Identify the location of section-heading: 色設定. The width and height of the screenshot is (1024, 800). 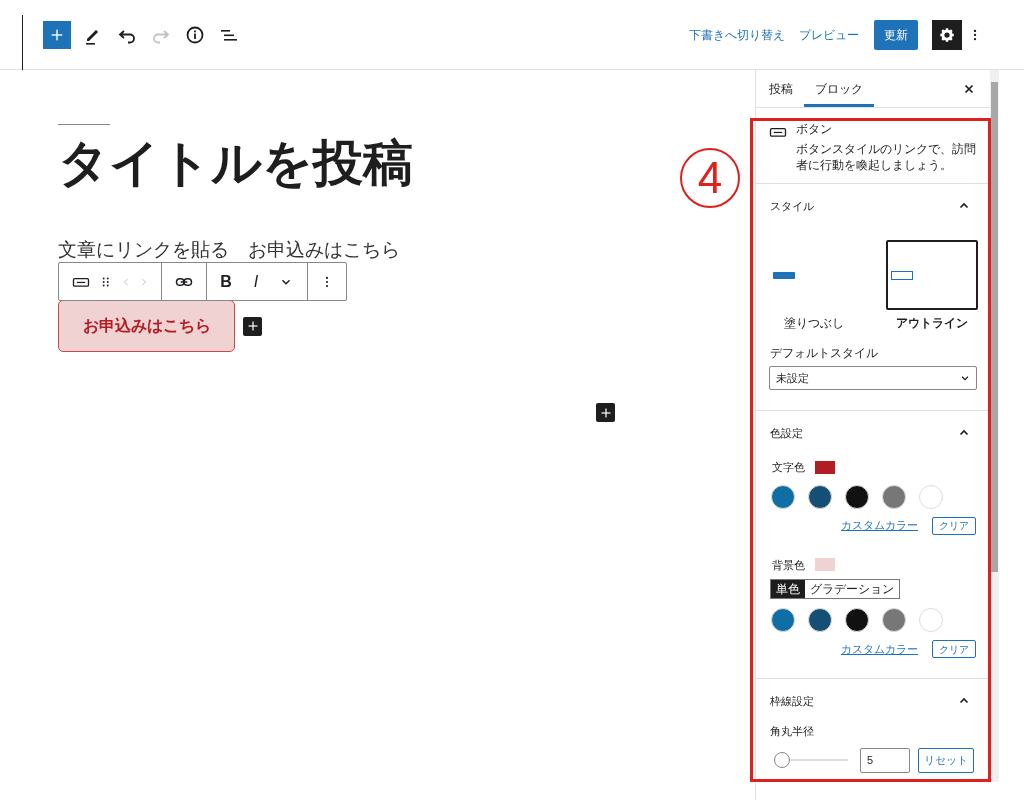
(786, 433).